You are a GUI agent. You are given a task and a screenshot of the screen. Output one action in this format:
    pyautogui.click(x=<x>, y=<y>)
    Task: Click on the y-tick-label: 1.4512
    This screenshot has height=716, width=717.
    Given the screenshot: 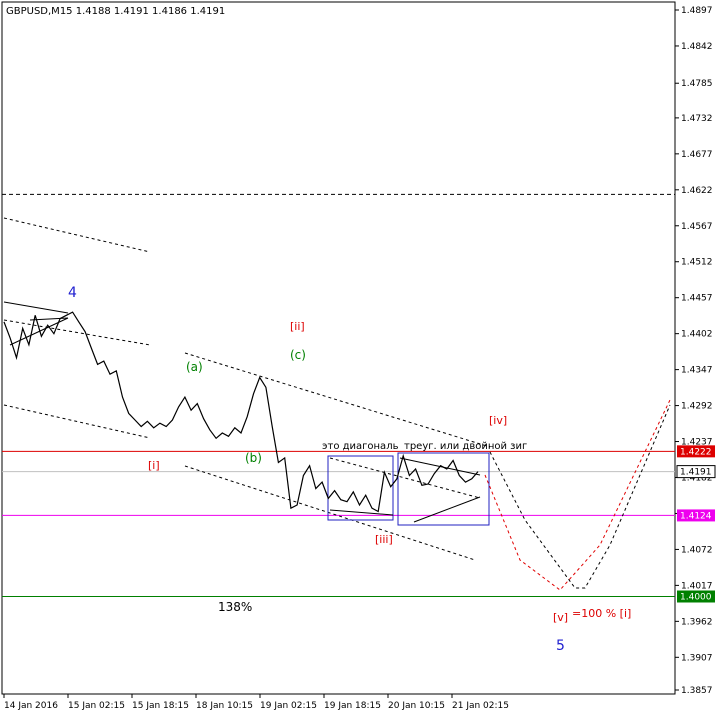 What is the action you would take?
    pyautogui.click(x=697, y=263)
    